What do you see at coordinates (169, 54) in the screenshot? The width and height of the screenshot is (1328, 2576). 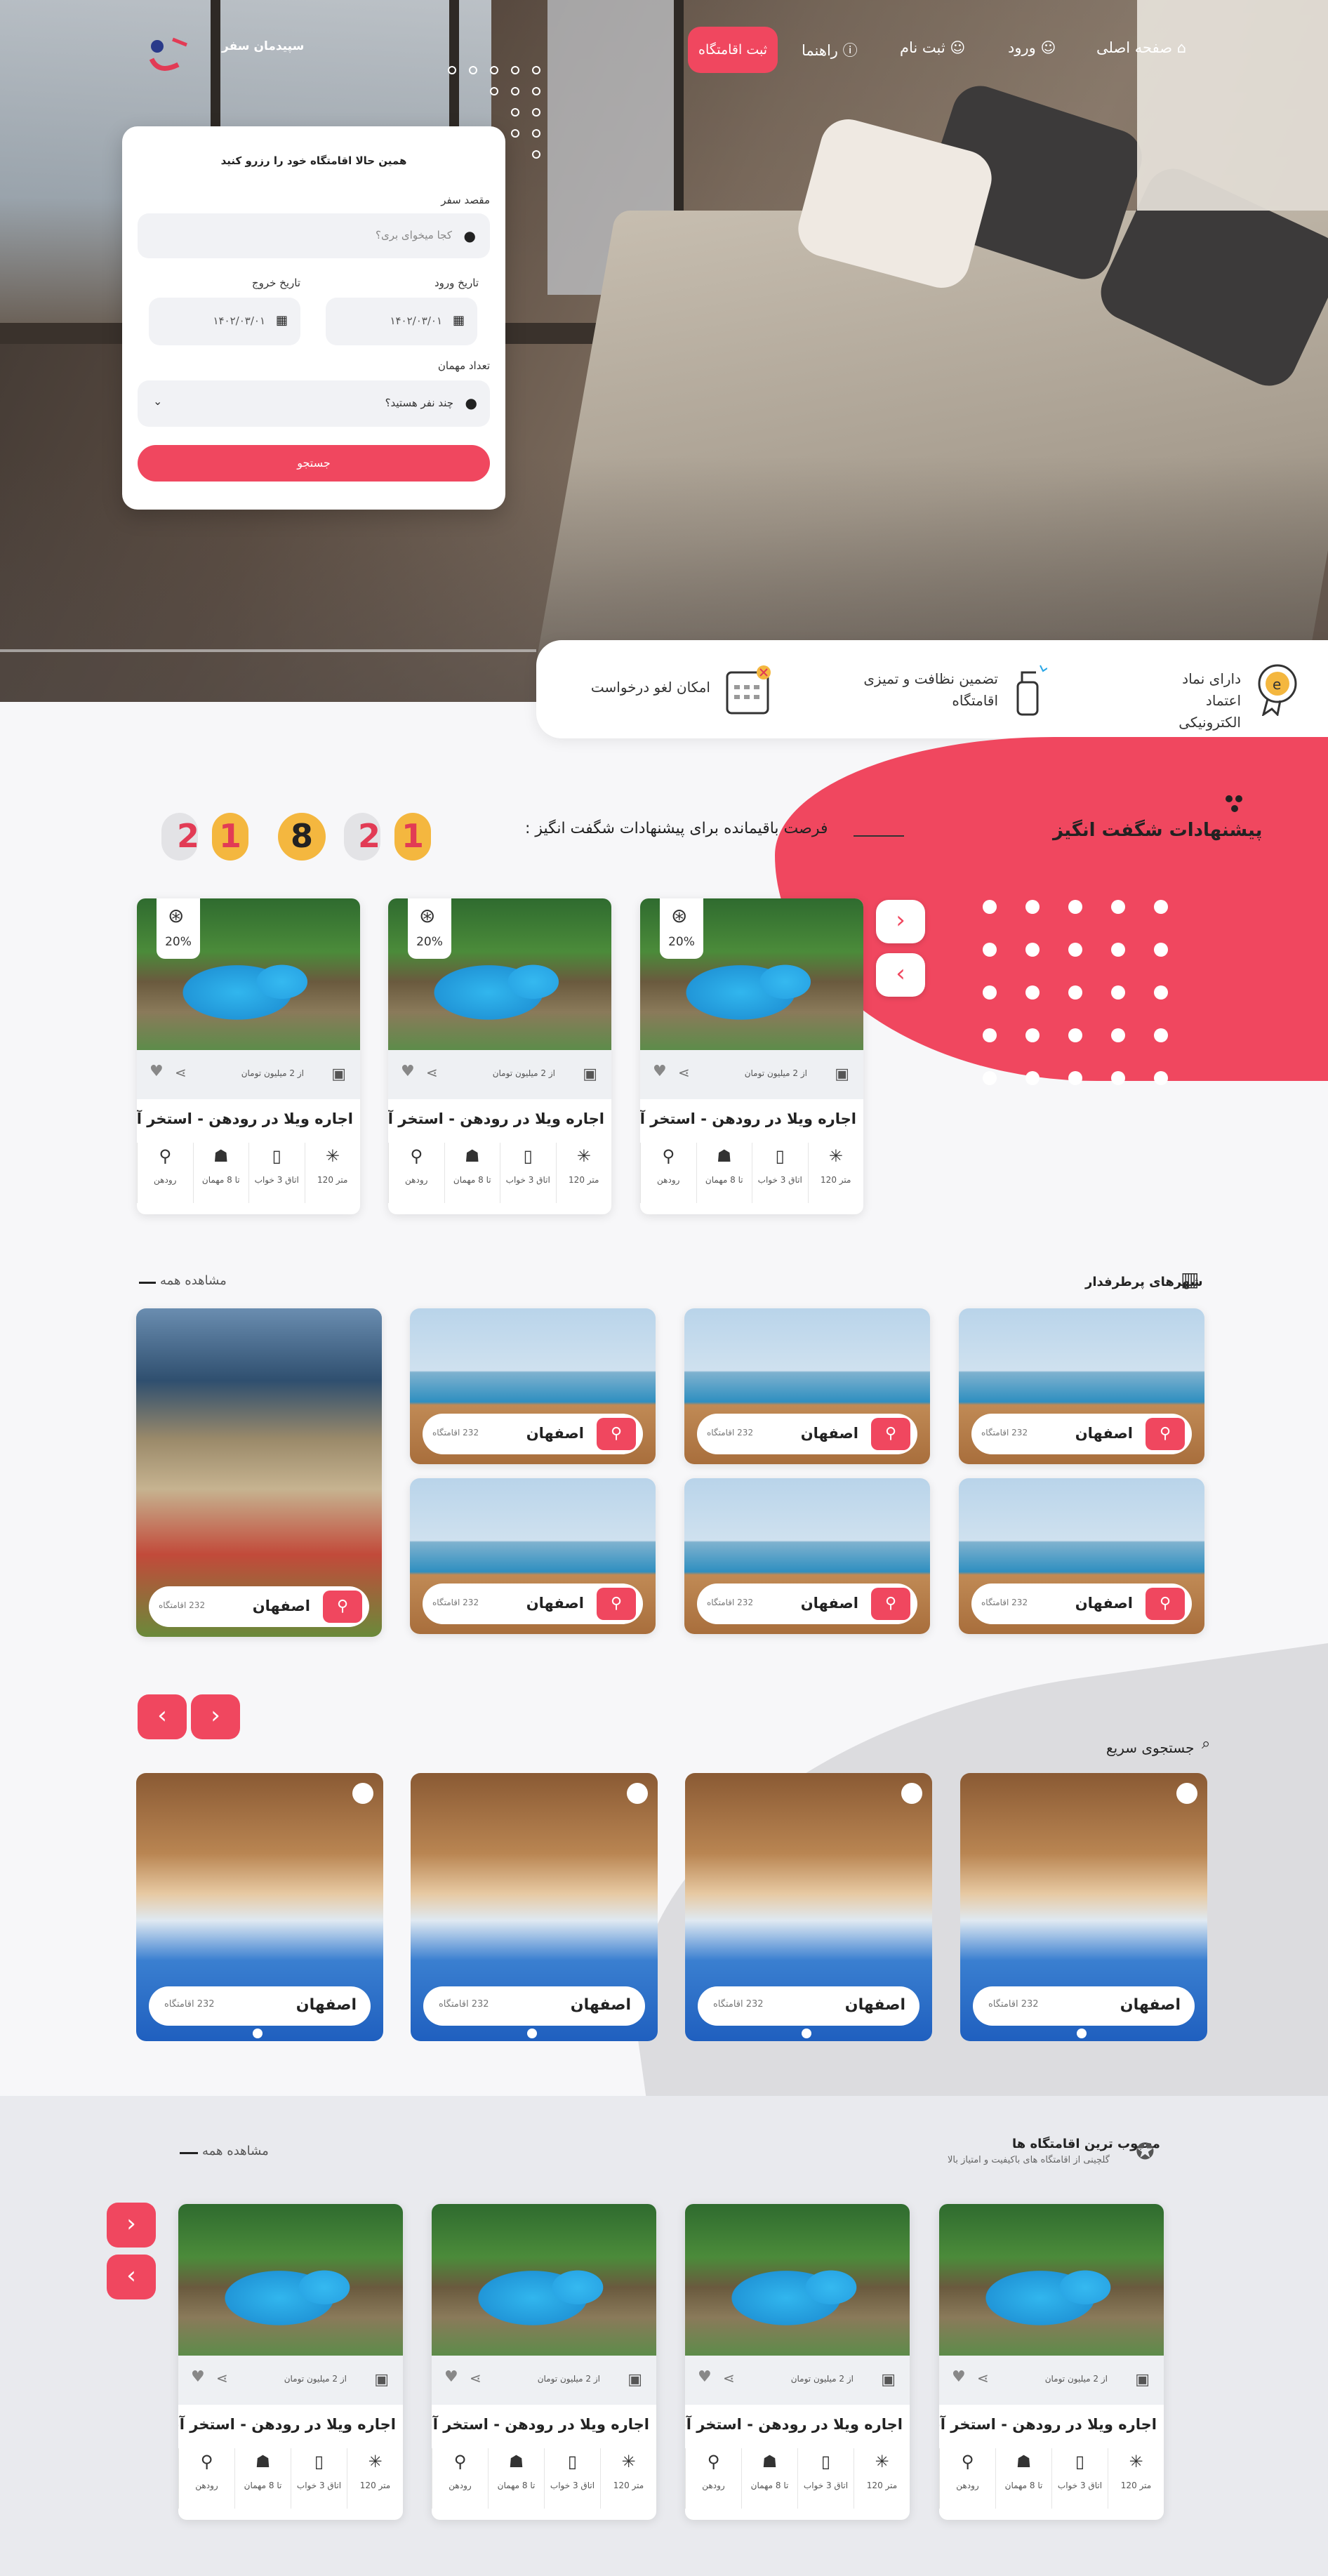 I see `logo` at bounding box center [169, 54].